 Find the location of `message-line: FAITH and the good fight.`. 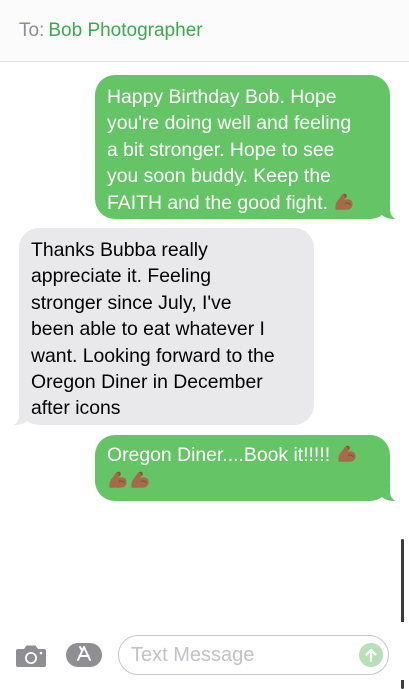

message-line: FAITH and the good fight. is located at coordinates (217, 202).